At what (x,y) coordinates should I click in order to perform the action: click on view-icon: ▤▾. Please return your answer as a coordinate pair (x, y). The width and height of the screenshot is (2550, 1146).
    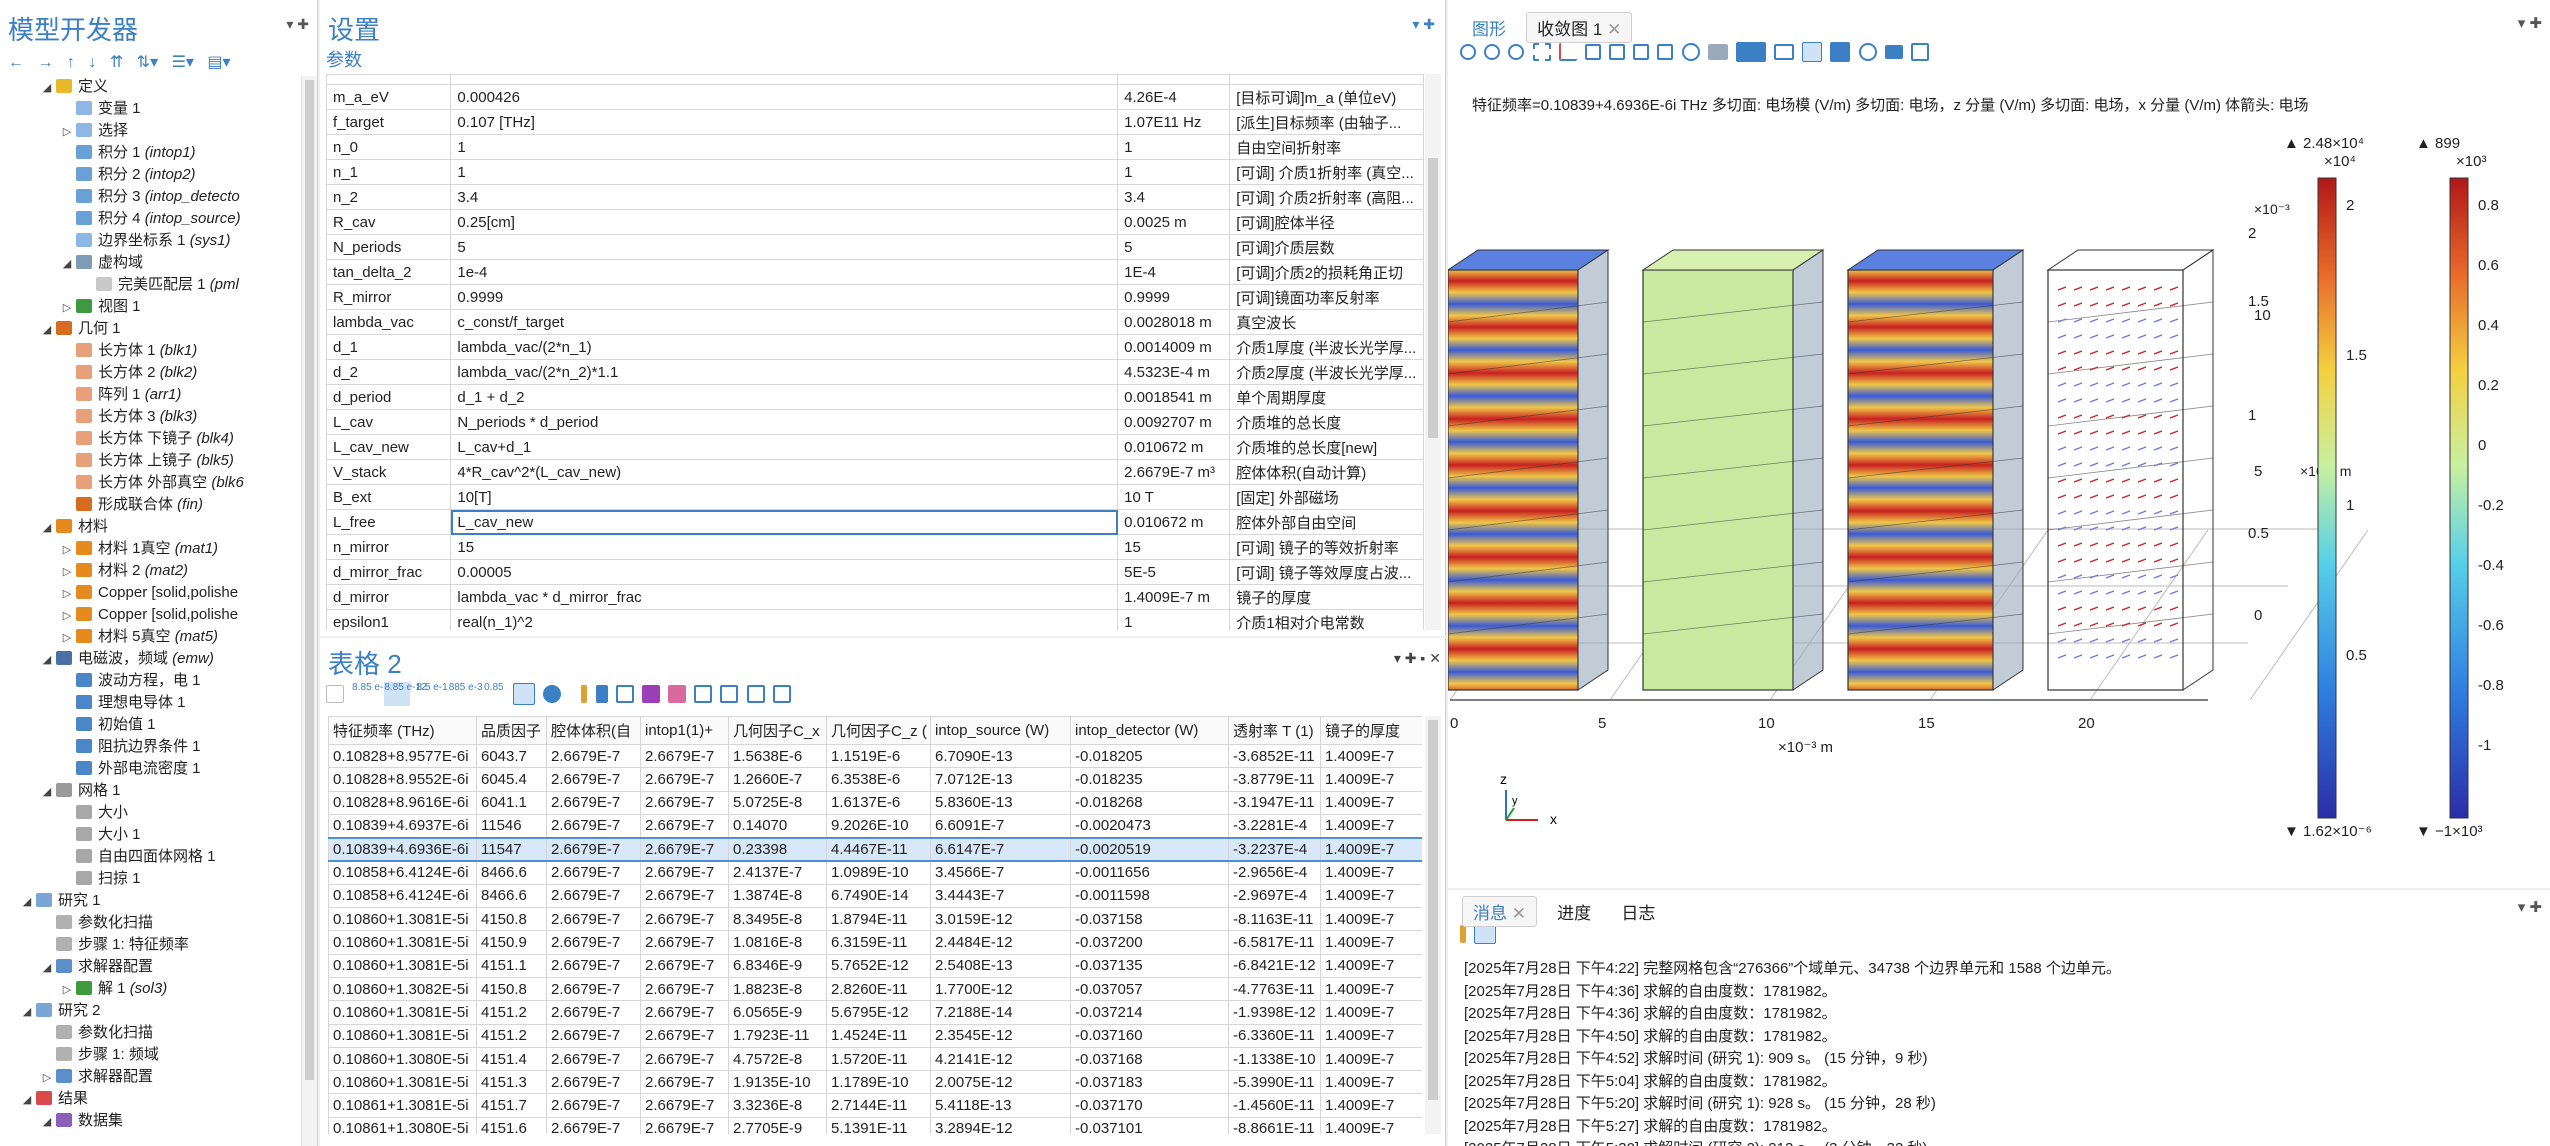
    Looking at the image, I should click on (218, 62).